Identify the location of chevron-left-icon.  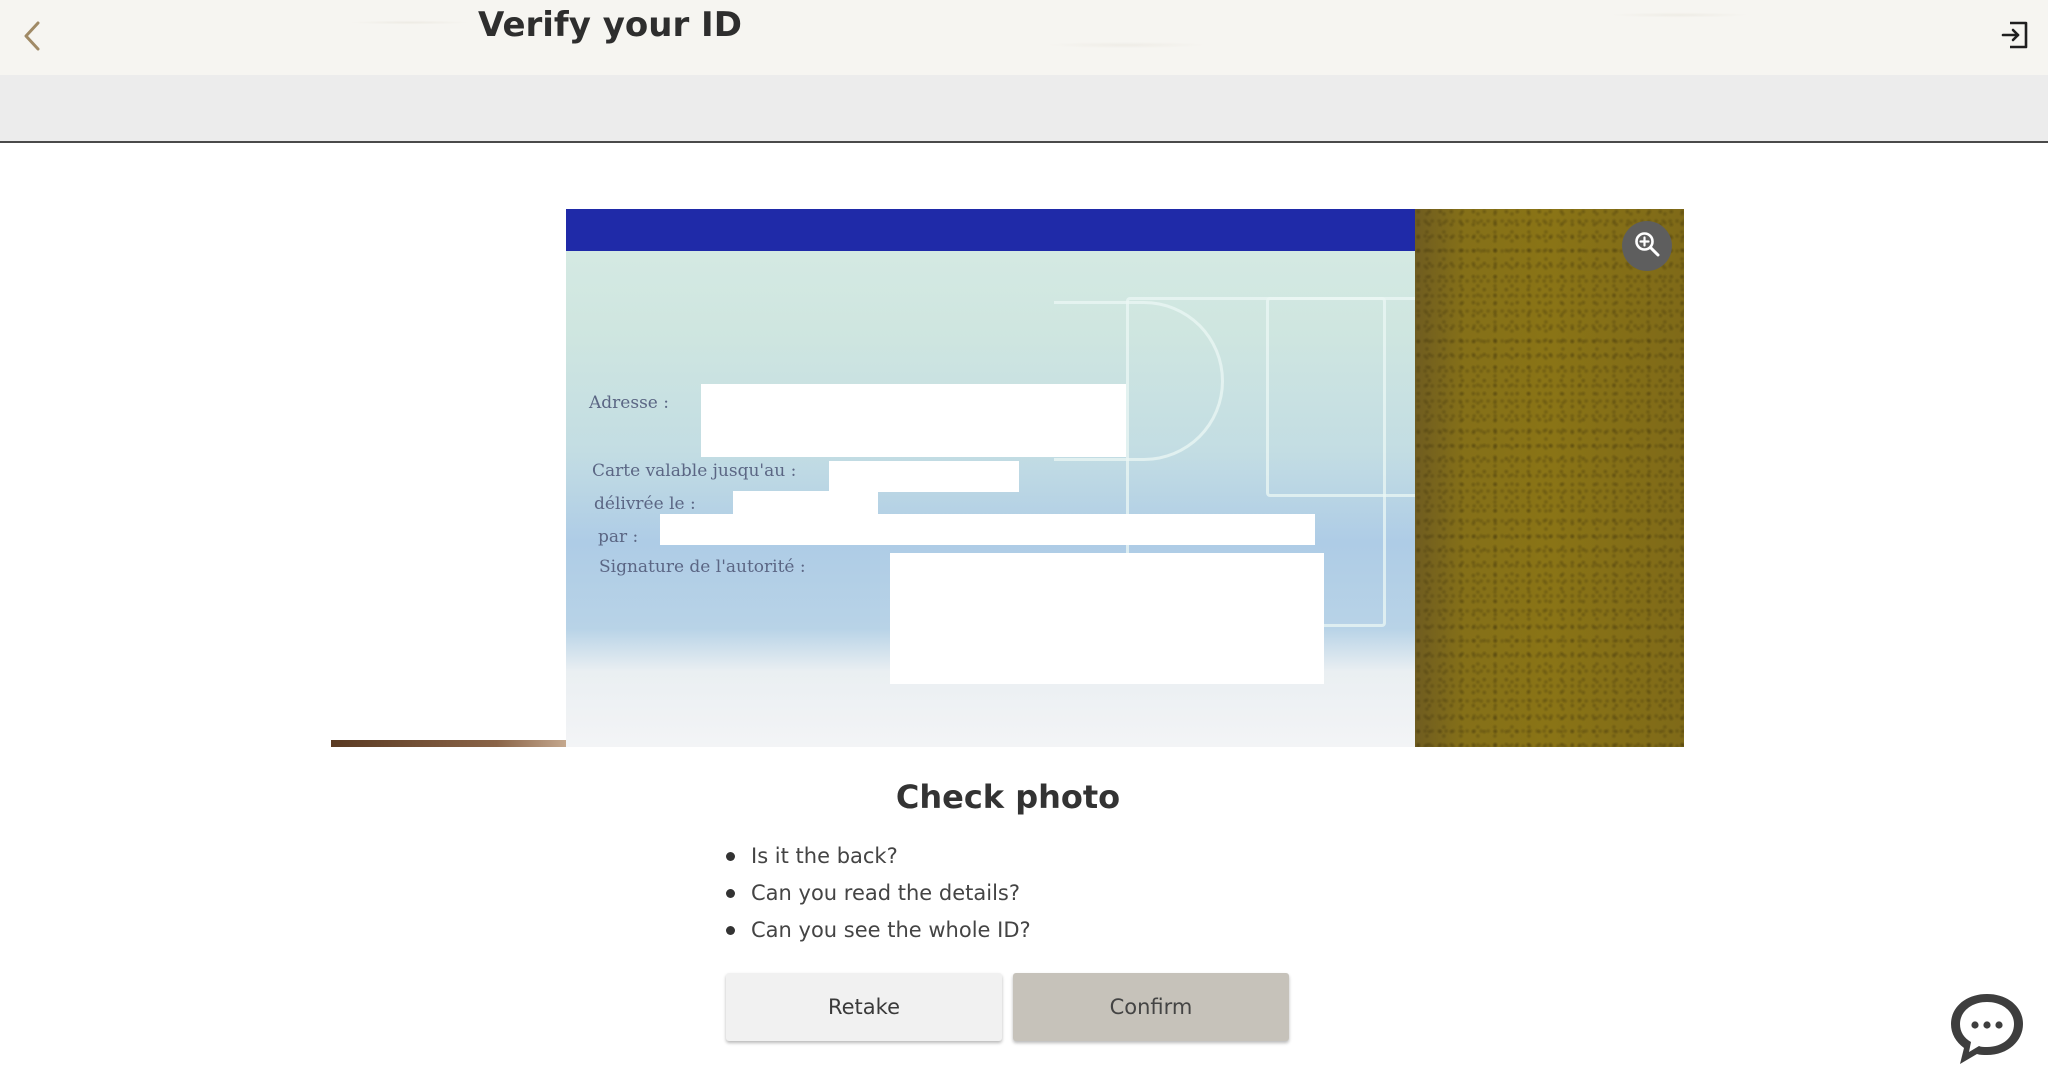
(32, 38).